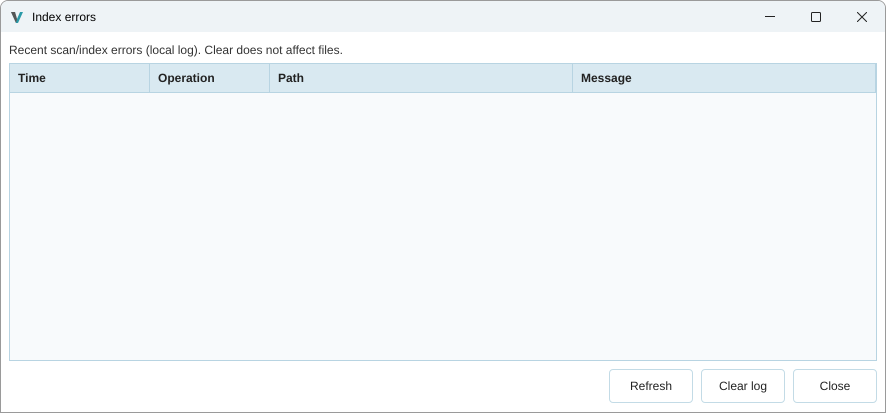 The image size is (886, 413). I want to click on maximize-icon, so click(816, 17).